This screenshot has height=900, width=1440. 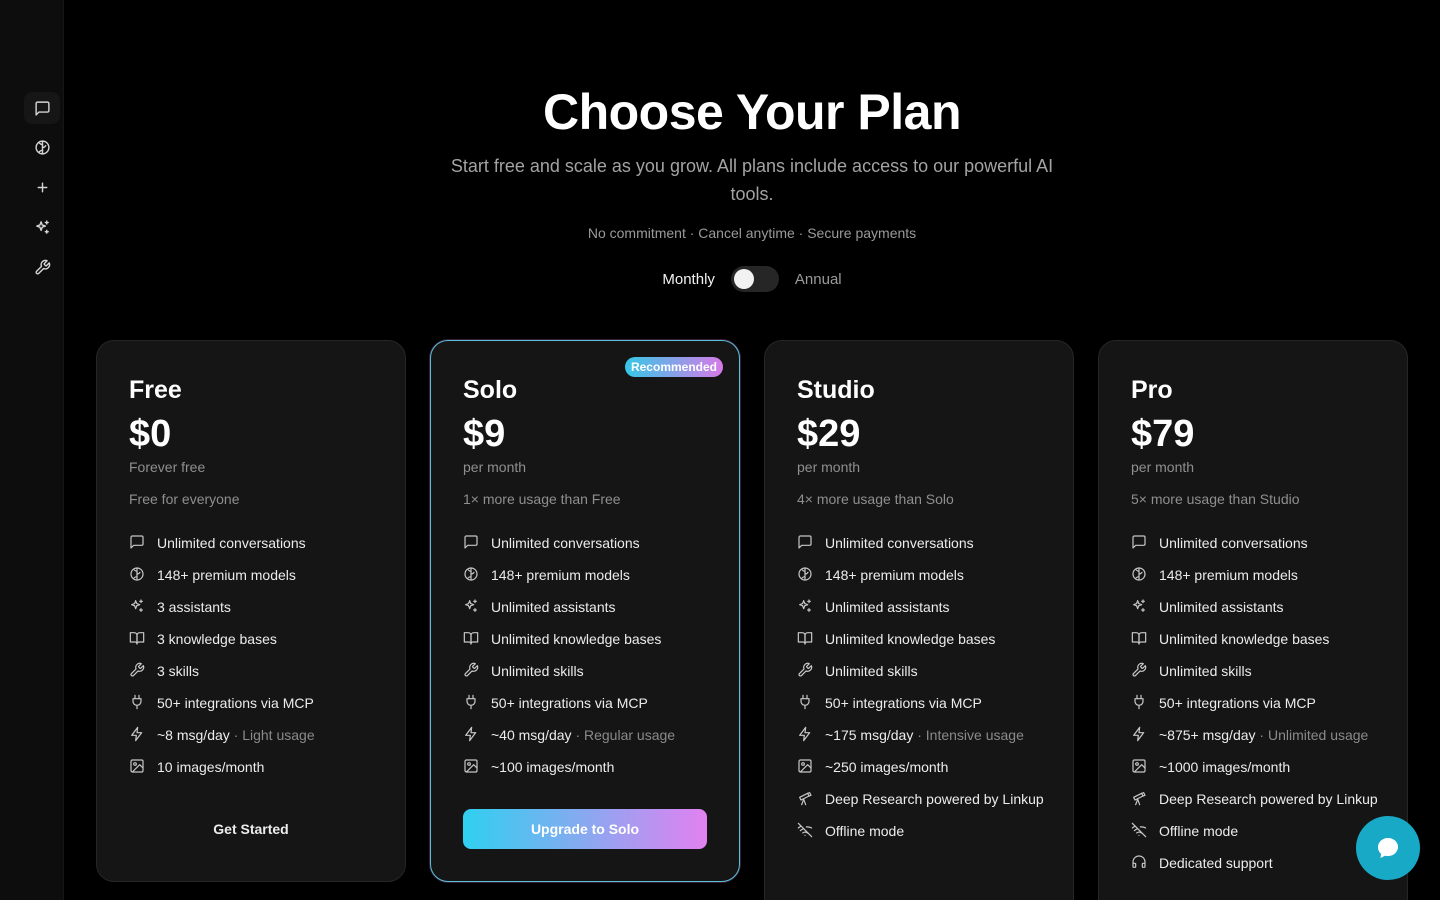 What do you see at coordinates (42, 108) in the screenshot?
I see `sidebar-chat-button` at bounding box center [42, 108].